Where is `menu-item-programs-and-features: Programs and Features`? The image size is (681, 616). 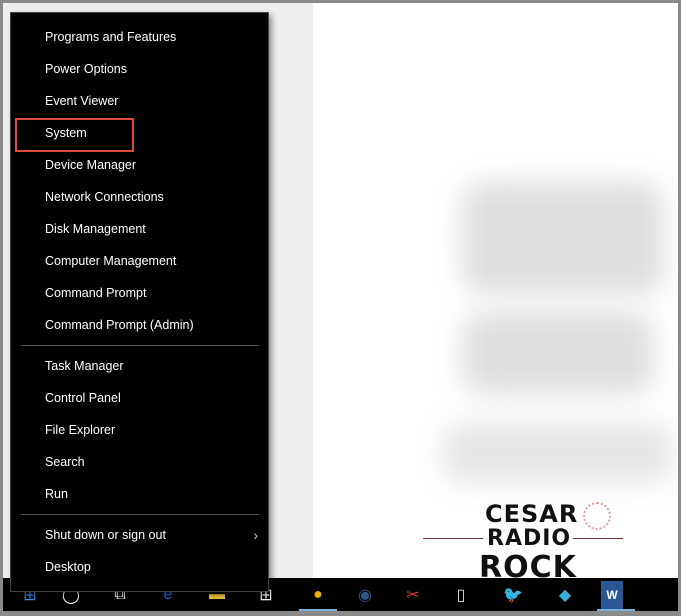
menu-item-programs-and-features: Programs and Features is located at coordinates (139, 37).